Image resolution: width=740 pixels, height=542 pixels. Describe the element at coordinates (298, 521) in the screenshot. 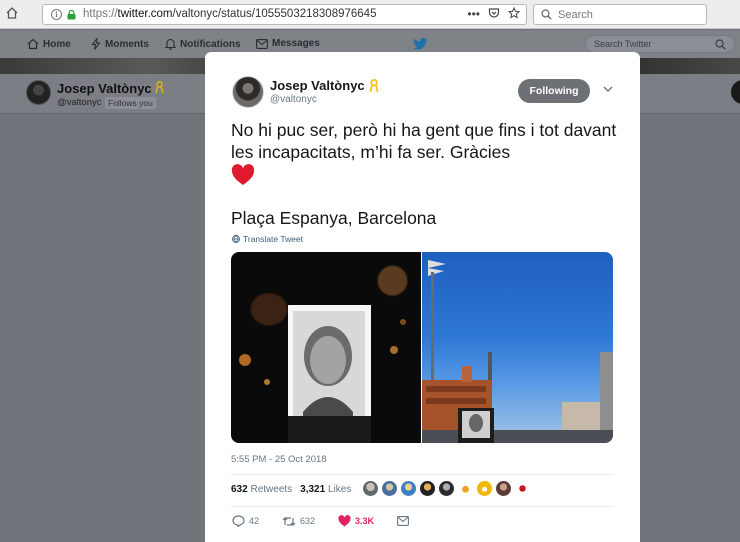

I see `retweet-button: 632` at that location.